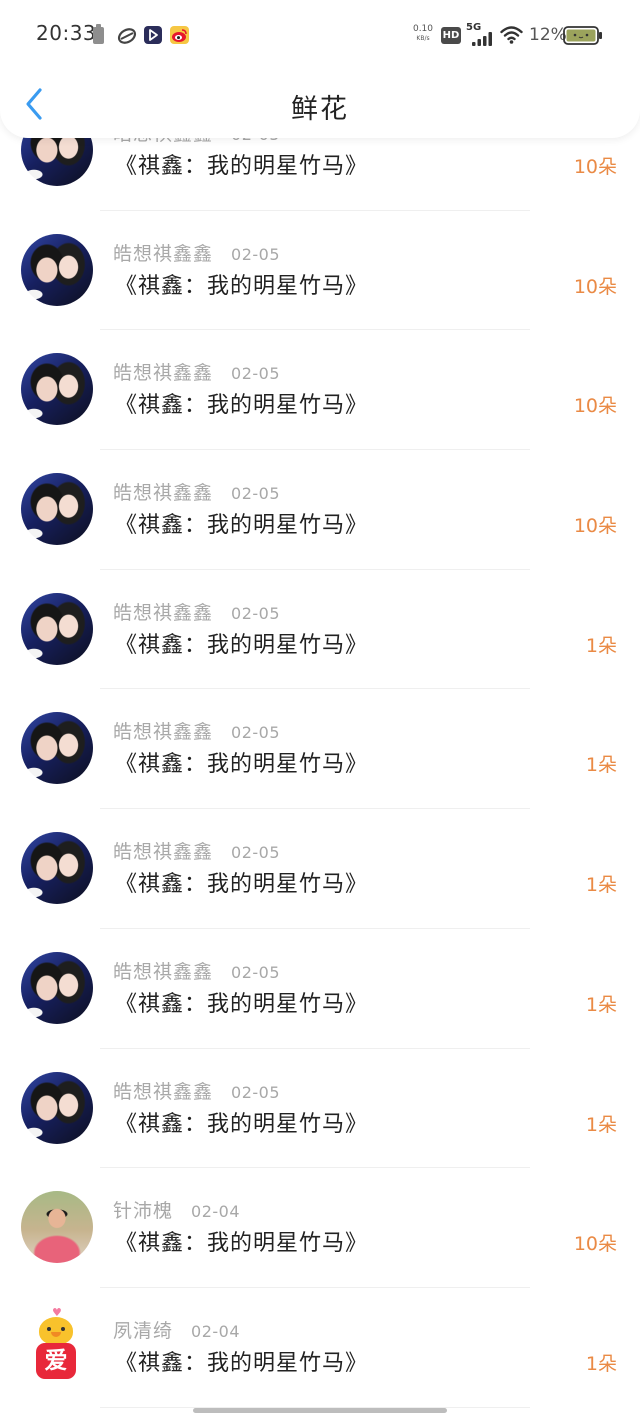  Describe the element at coordinates (66, 33) in the screenshot. I see `status-time: 20:33` at that location.